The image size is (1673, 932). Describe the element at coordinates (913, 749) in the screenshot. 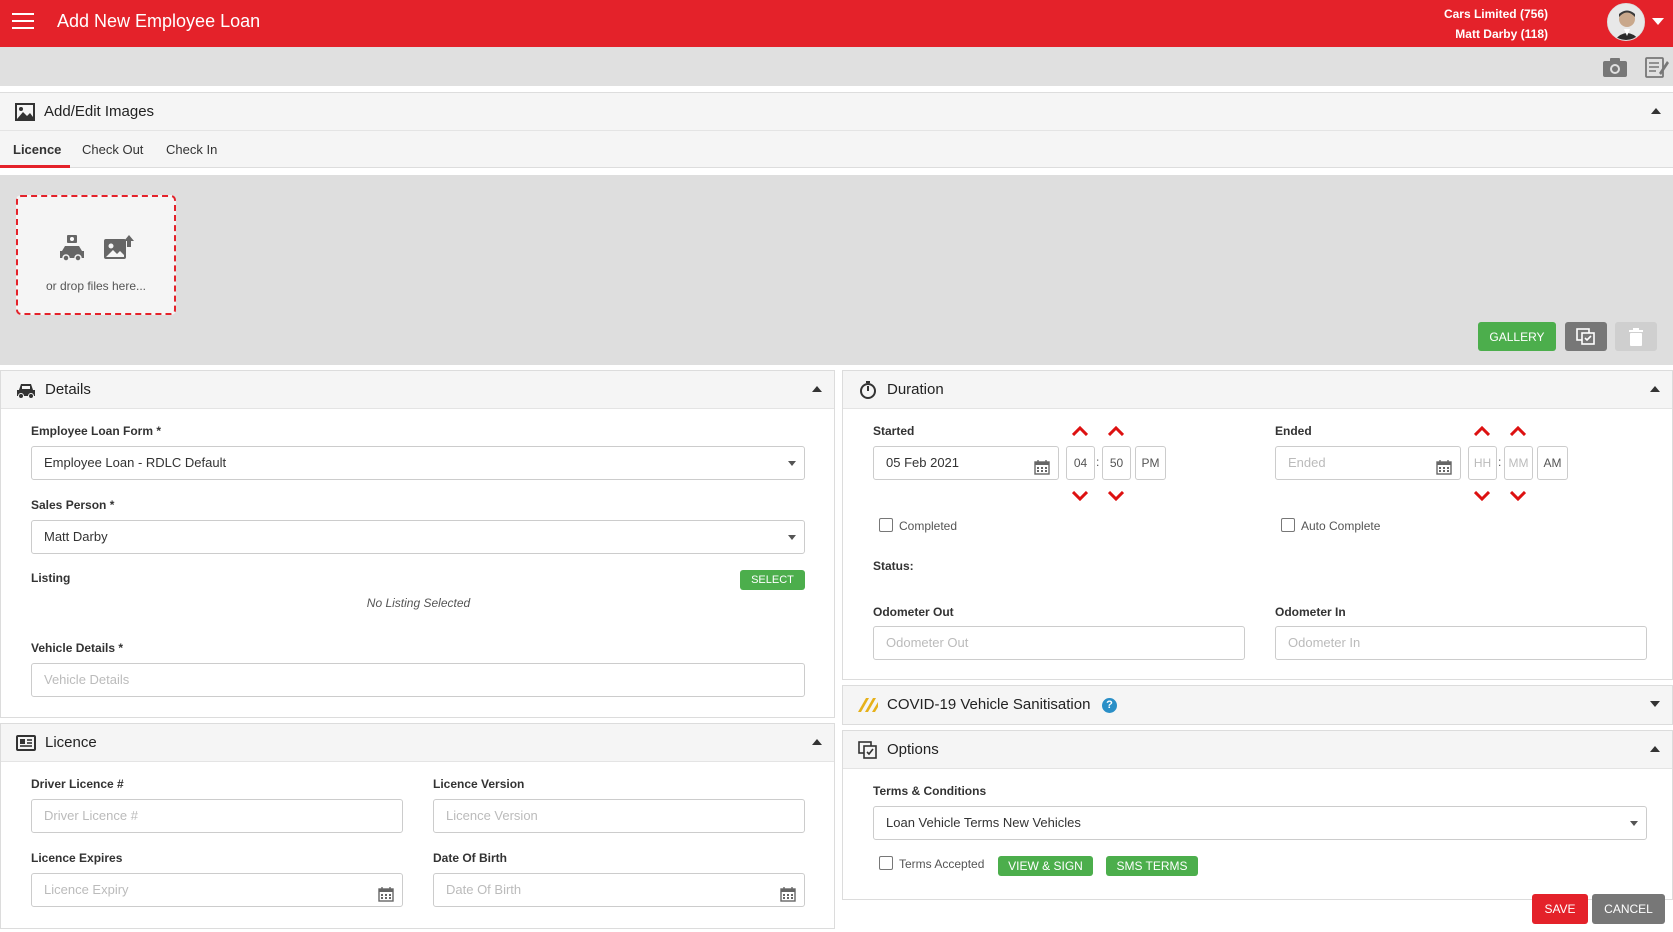

I see `options-panel-title: Options` at that location.